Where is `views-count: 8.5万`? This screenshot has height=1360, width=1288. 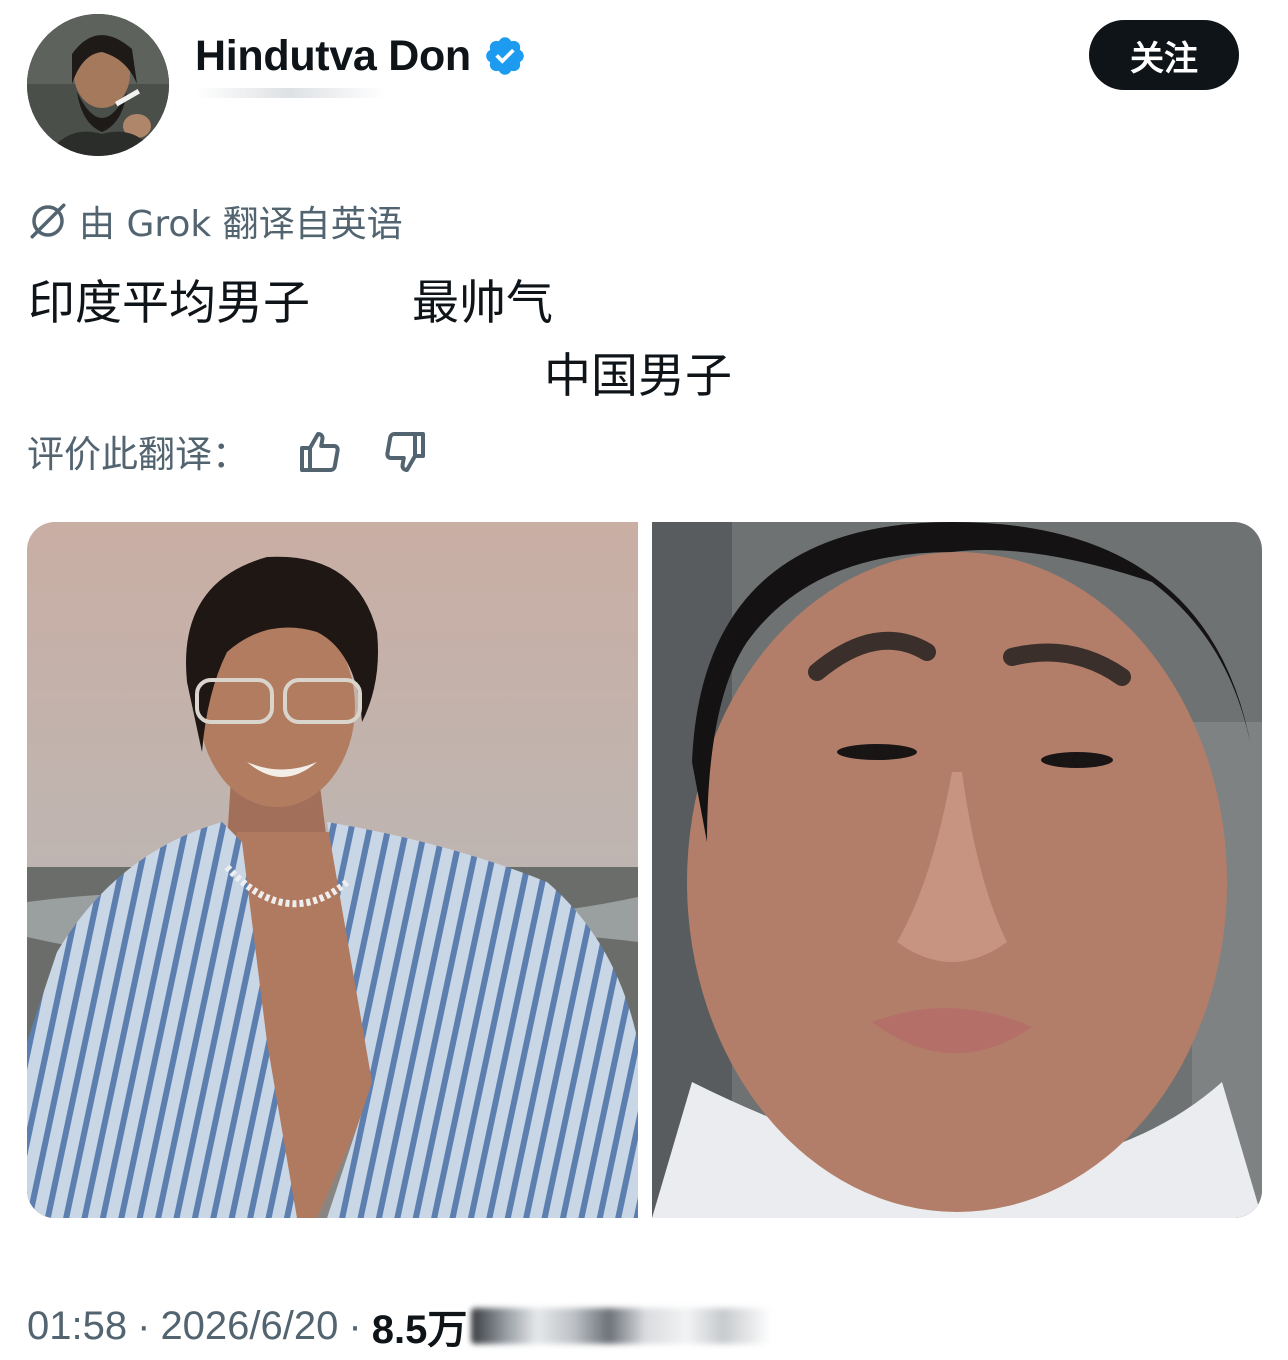
views-count: 8.5万 is located at coordinates (420, 1326).